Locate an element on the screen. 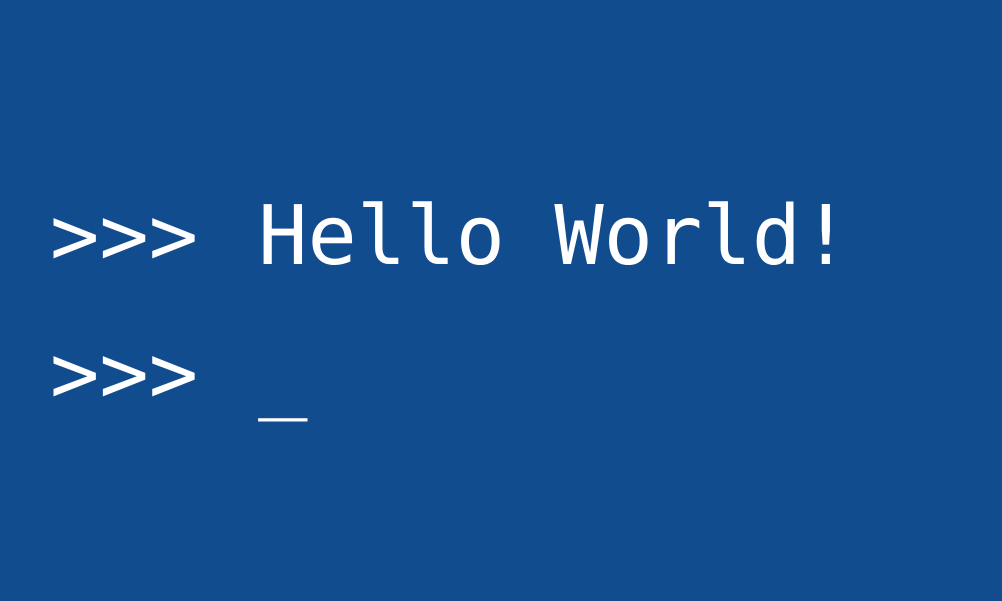 This screenshot has height=601, width=1002. console-line-input: >>> _ is located at coordinates (178, 375).